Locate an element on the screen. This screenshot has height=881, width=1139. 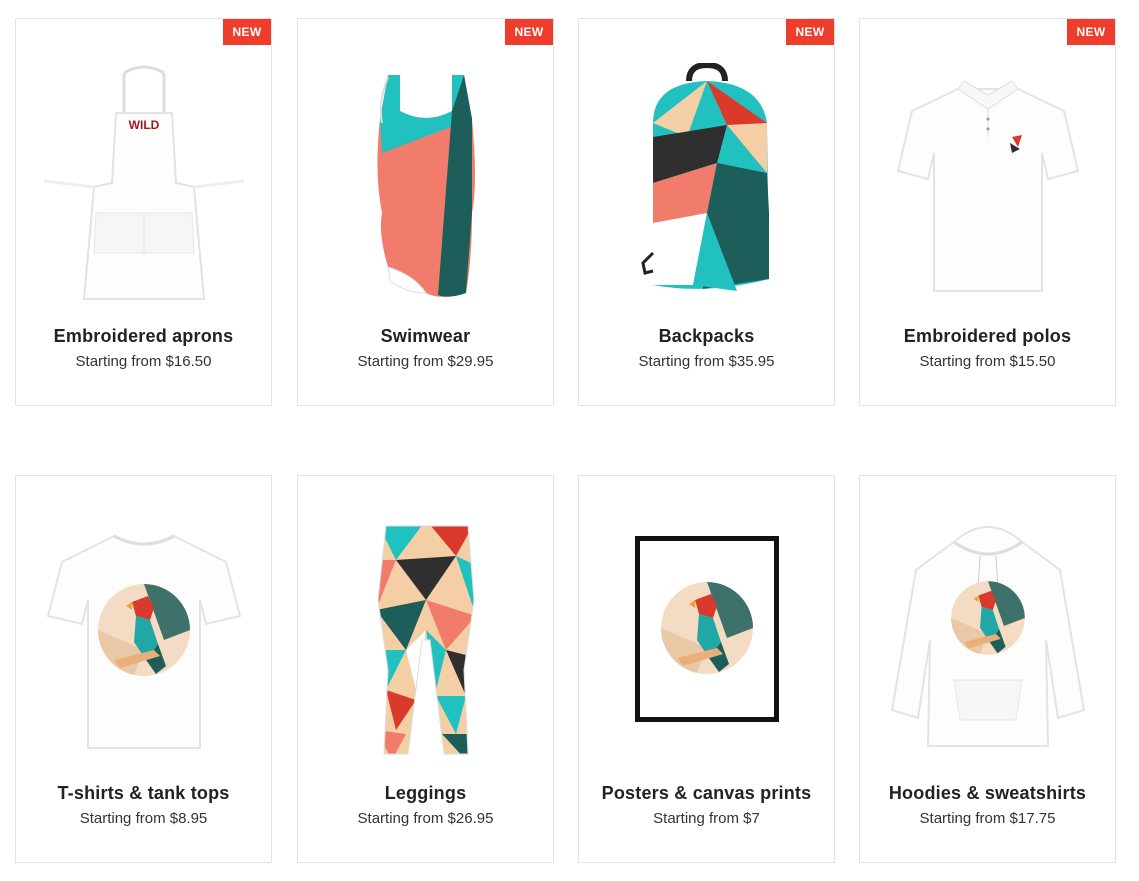
product-price: Starting from $35.95 is located at coordinates (706, 361).